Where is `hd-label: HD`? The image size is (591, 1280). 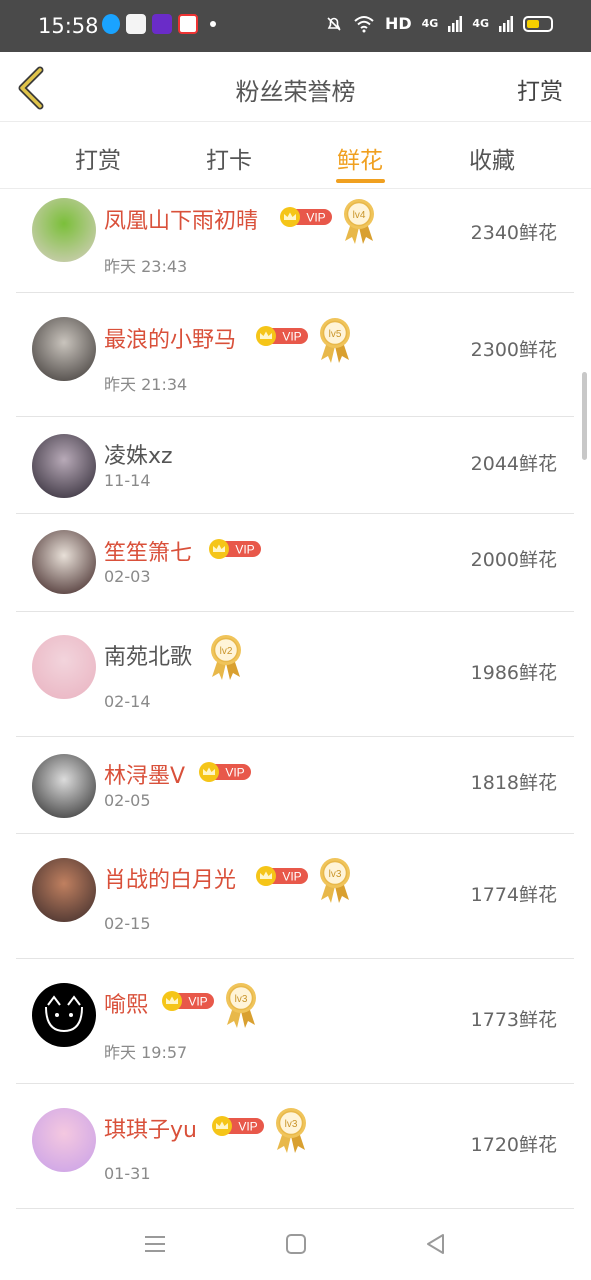
hd-label: HD is located at coordinates (398, 23).